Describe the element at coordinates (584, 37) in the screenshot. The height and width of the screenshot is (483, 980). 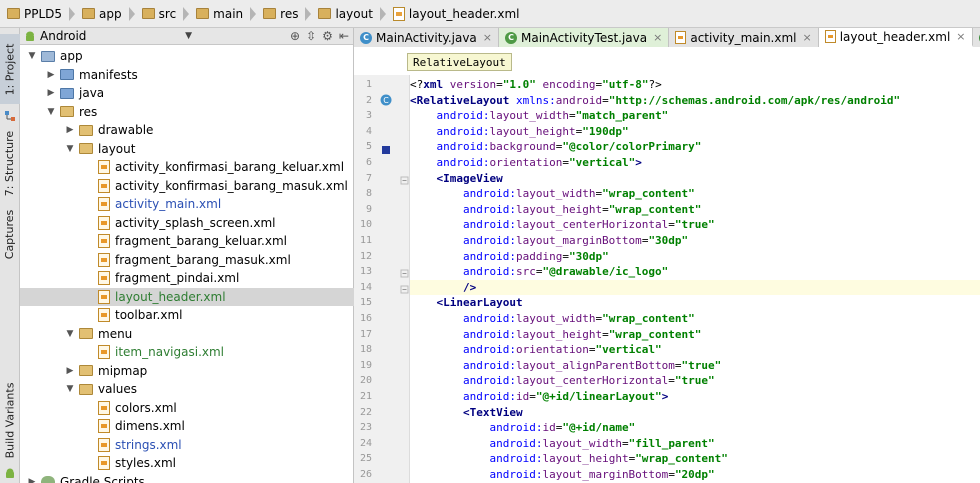
I see `editor-tab: C MainActivityTest.java ×` at that location.